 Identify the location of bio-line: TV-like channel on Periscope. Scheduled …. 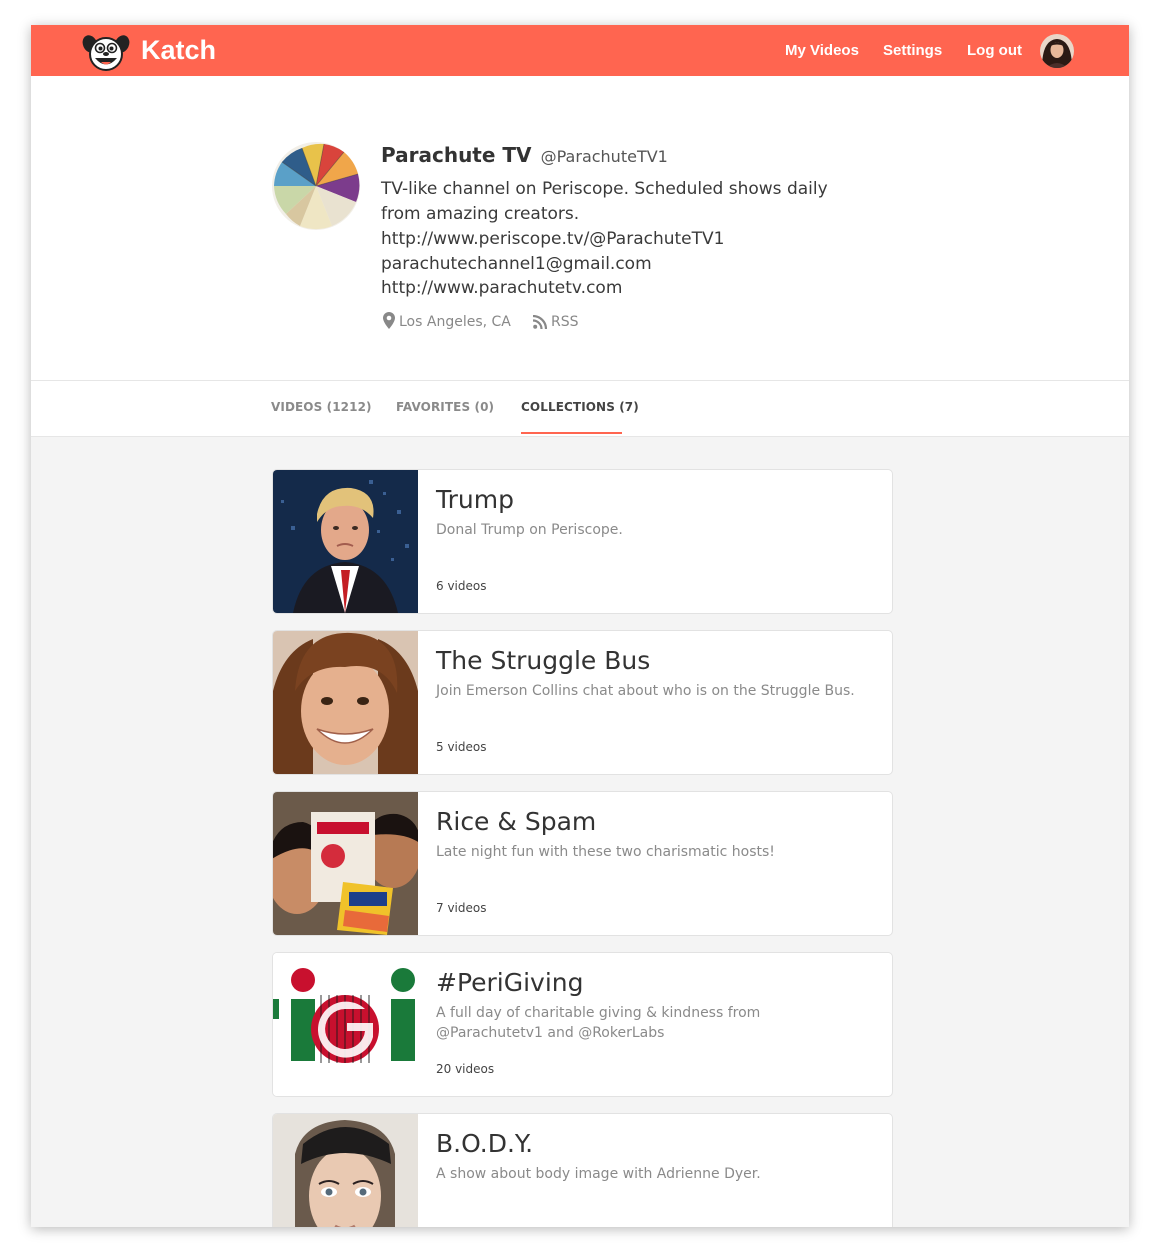
(604, 189).